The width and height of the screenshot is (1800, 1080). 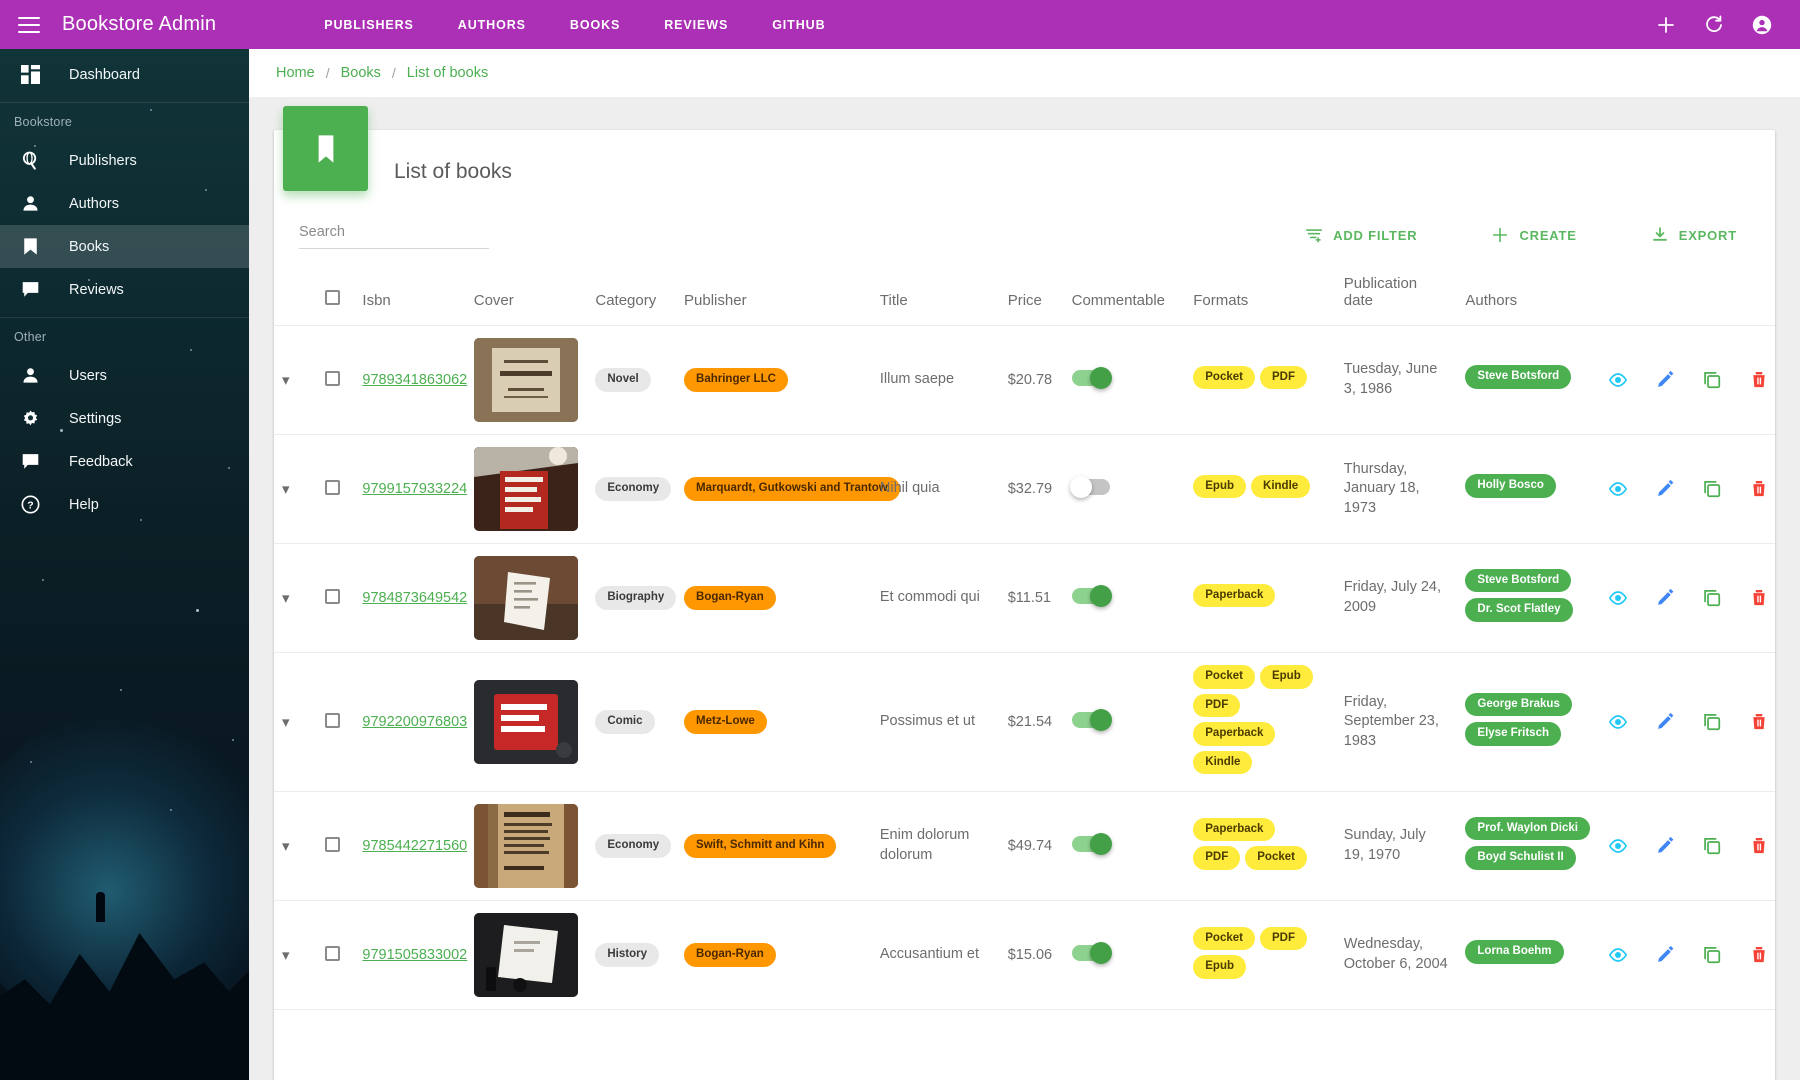 I want to click on th-publisher: Publisher, so click(x=774, y=295).